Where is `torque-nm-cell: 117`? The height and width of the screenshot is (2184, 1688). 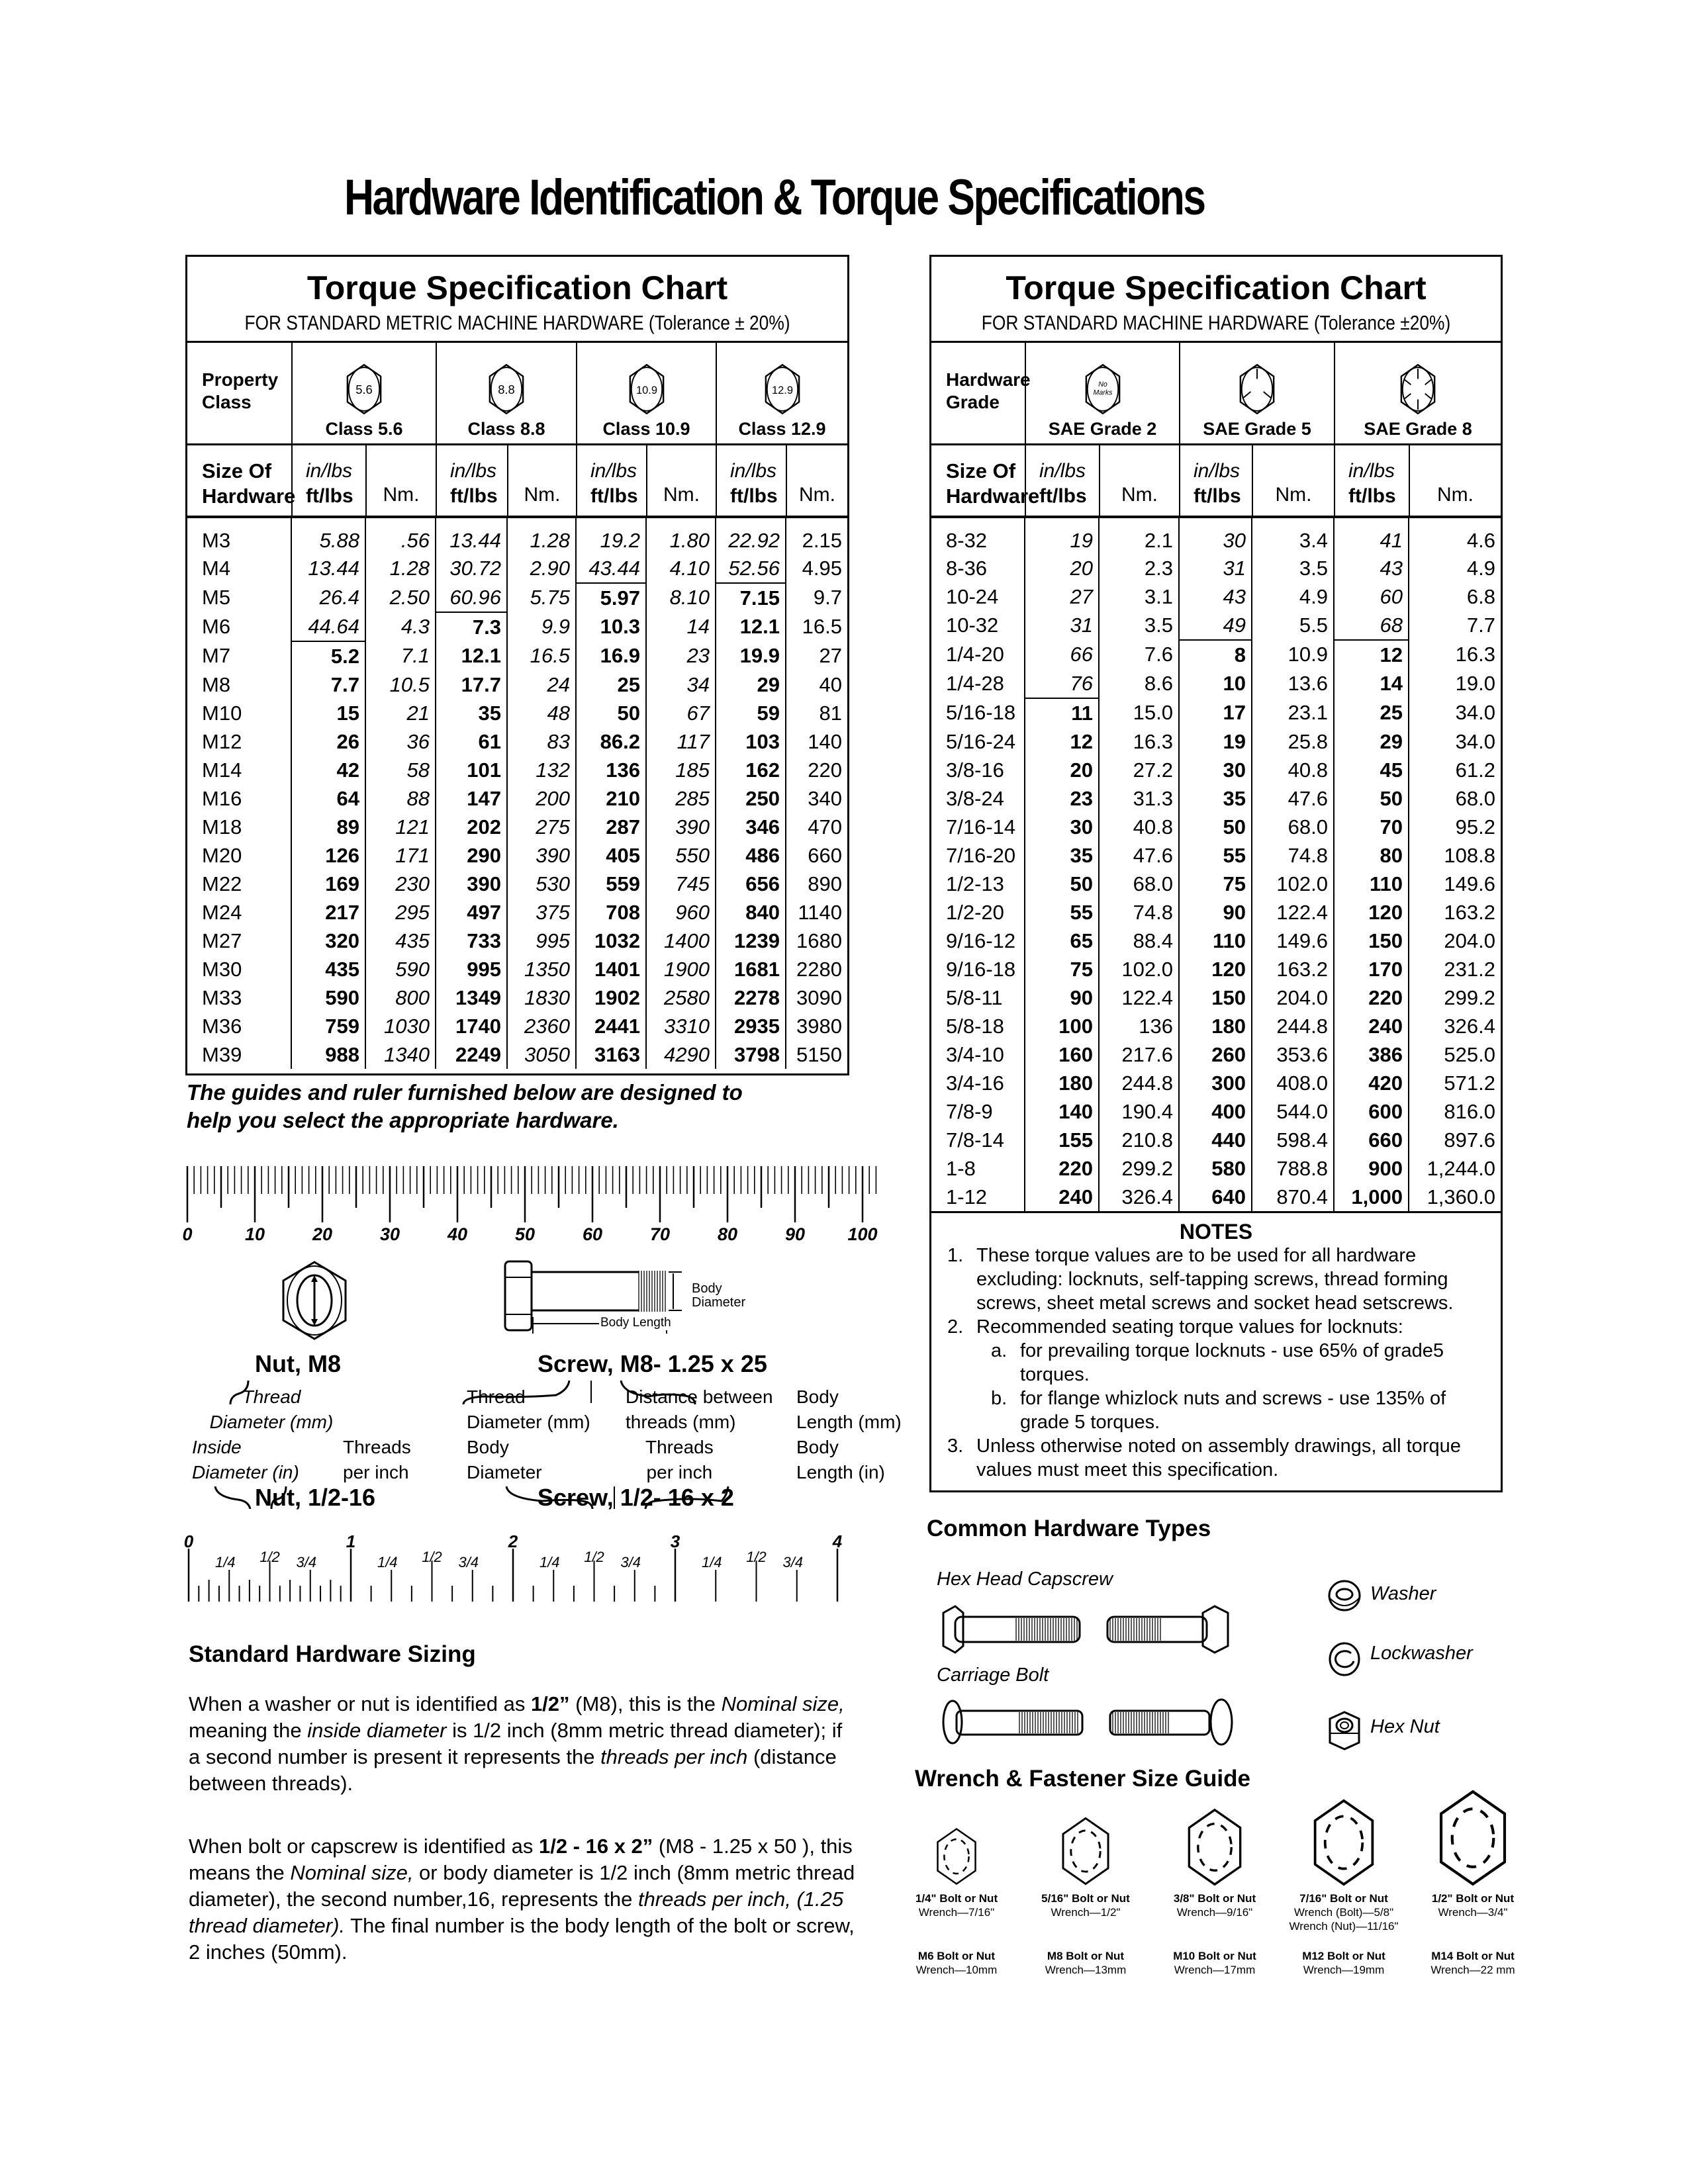 torque-nm-cell: 117 is located at coordinates (680, 741).